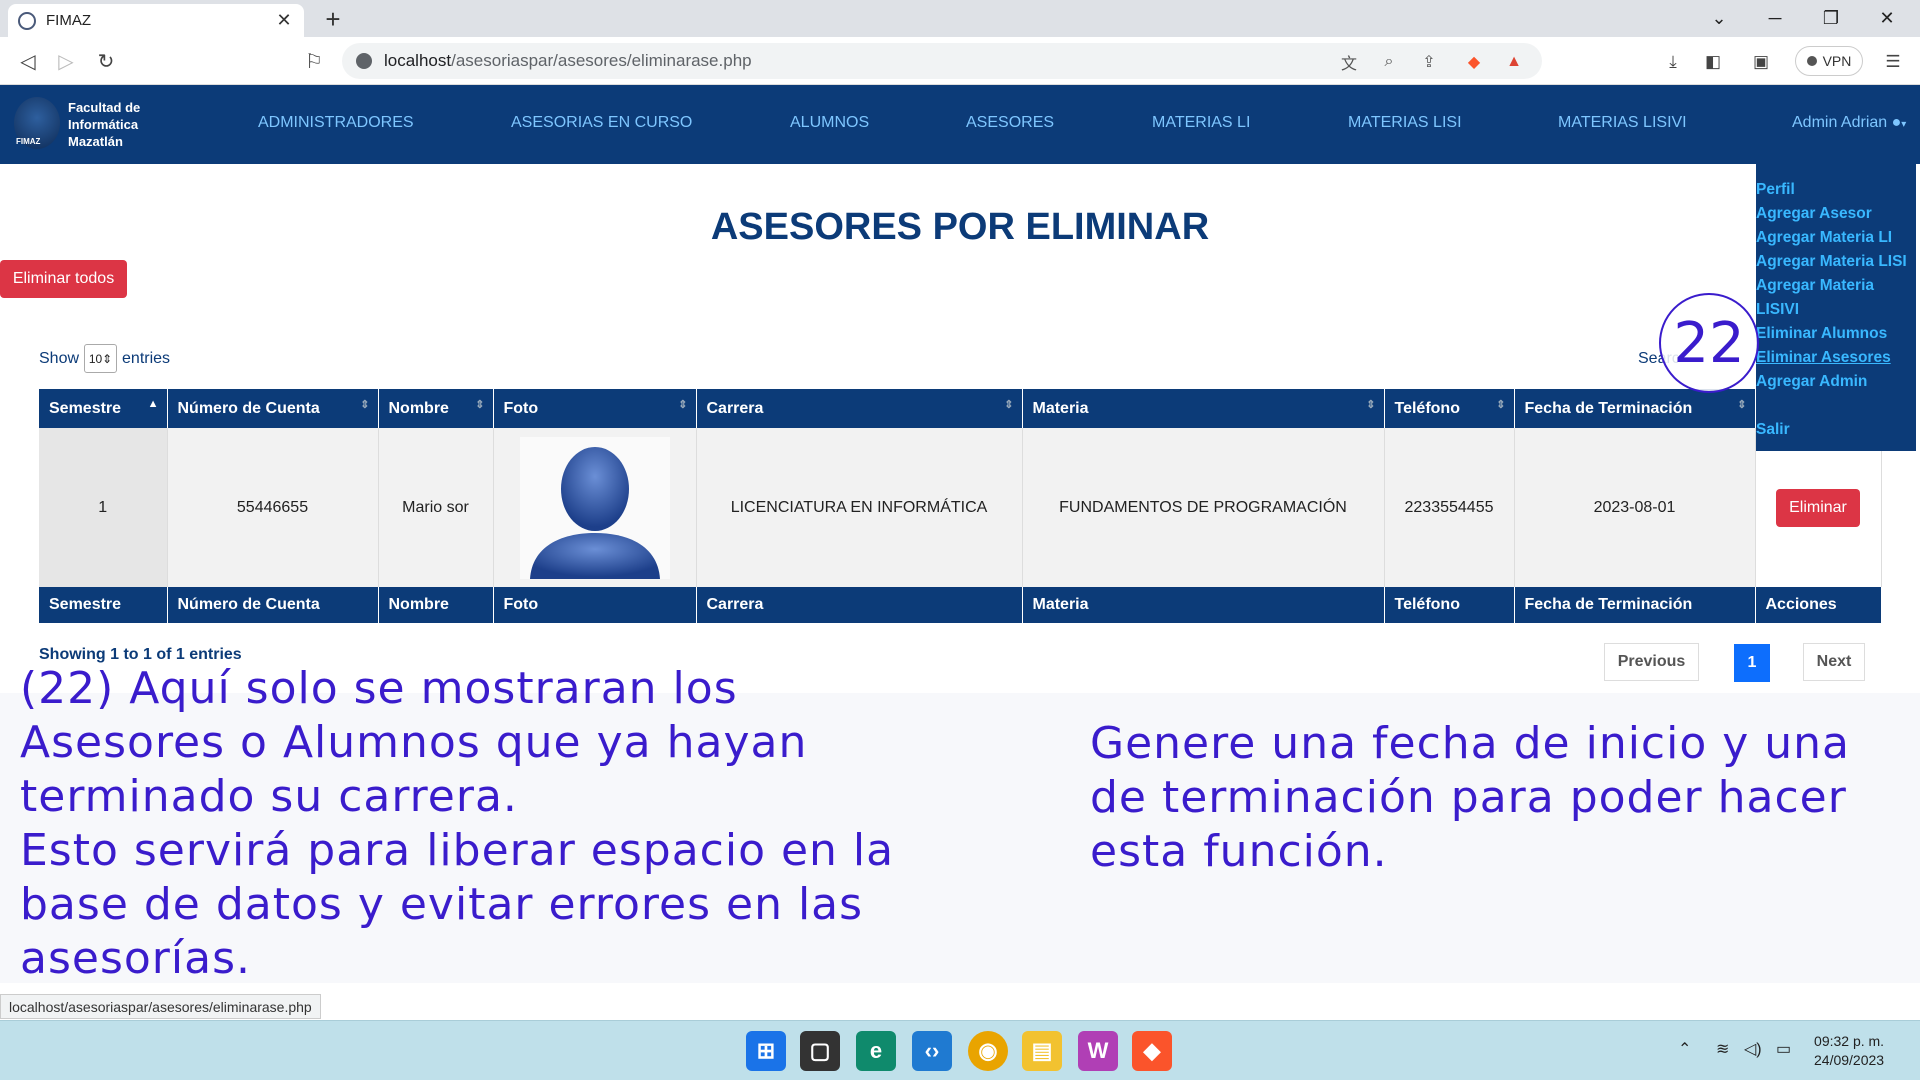  What do you see at coordinates (1893, 62) in the screenshot?
I see `menu-icon: ☰` at bounding box center [1893, 62].